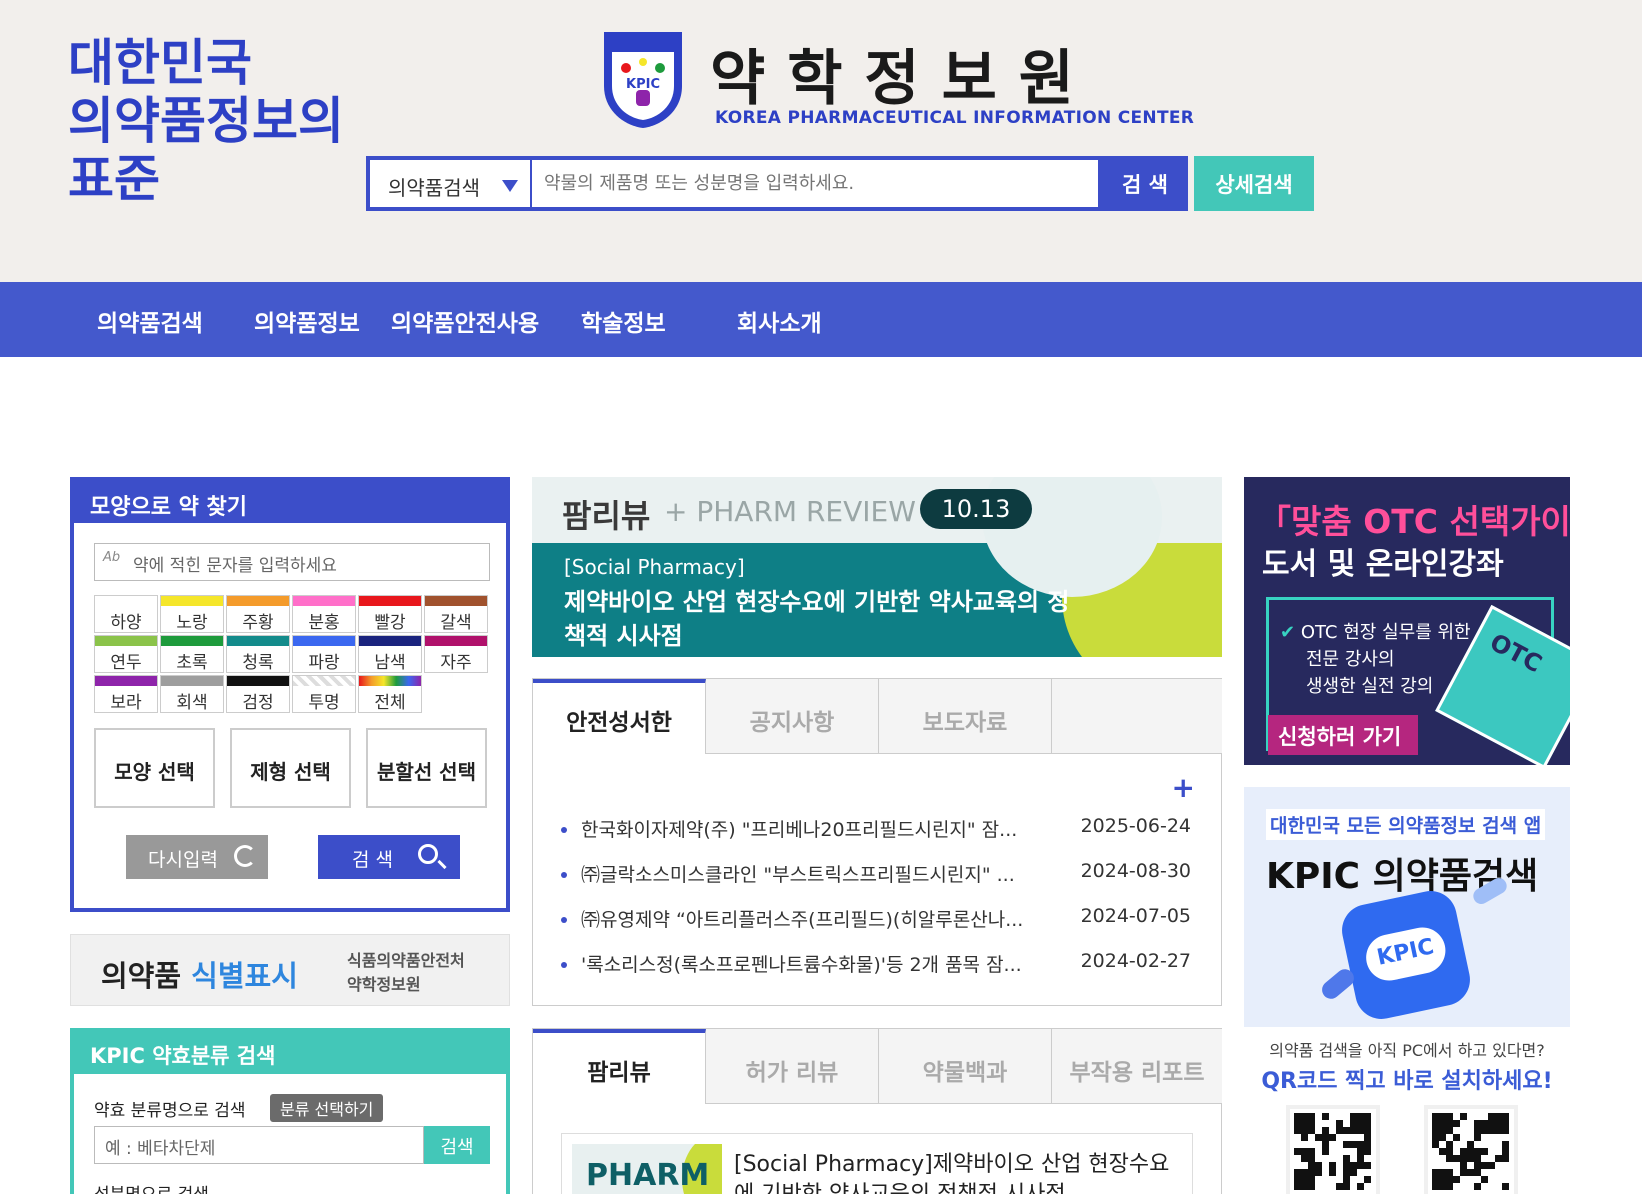  What do you see at coordinates (1254, 183) in the screenshot?
I see `advanced-search-button: 상세검색` at bounding box center [1254, 183].